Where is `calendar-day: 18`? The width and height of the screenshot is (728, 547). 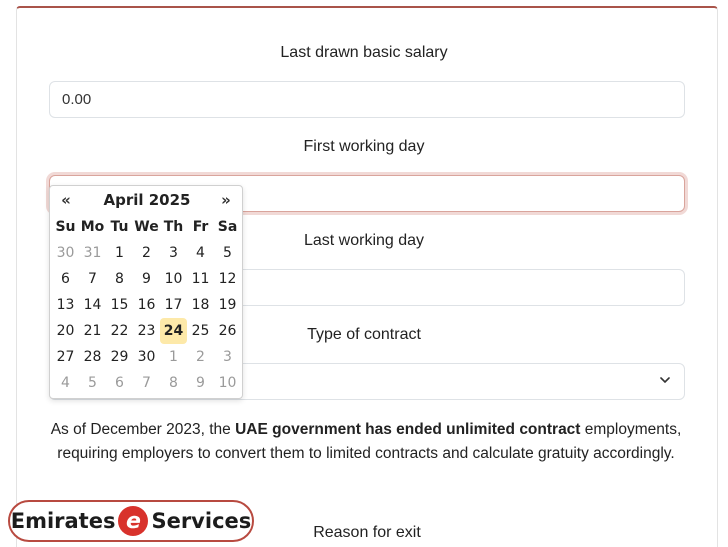 calendar-day: 18 is located at coordinates (200, 305).